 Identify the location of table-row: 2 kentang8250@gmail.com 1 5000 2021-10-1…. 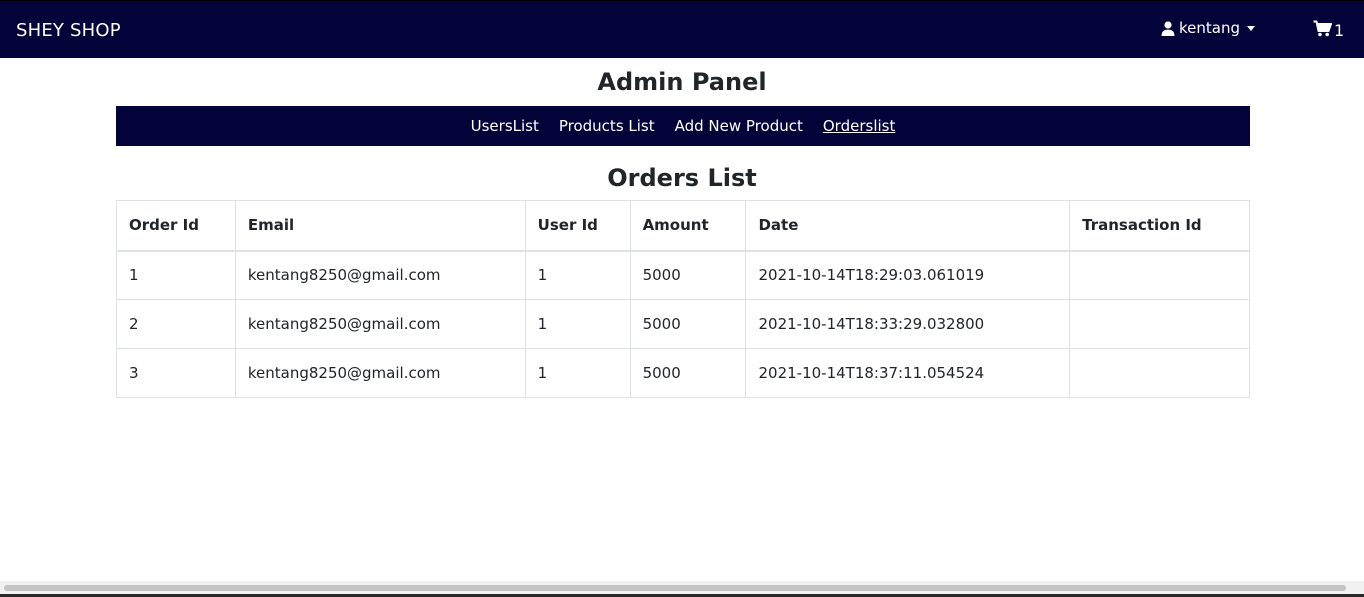
(683, 324).